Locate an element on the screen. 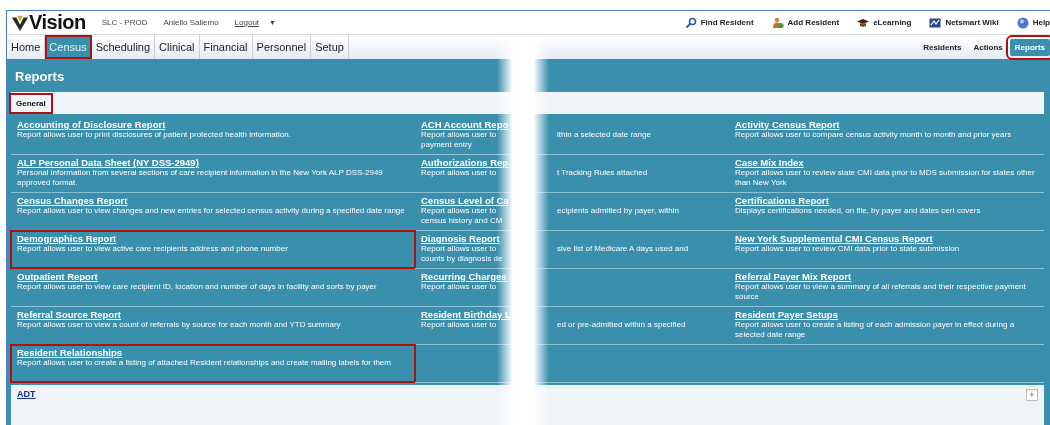  report-item: Accounting of Disclosure Report Report allows user to print disclosures of patient protected health information. is located at coordinates (213, 135).